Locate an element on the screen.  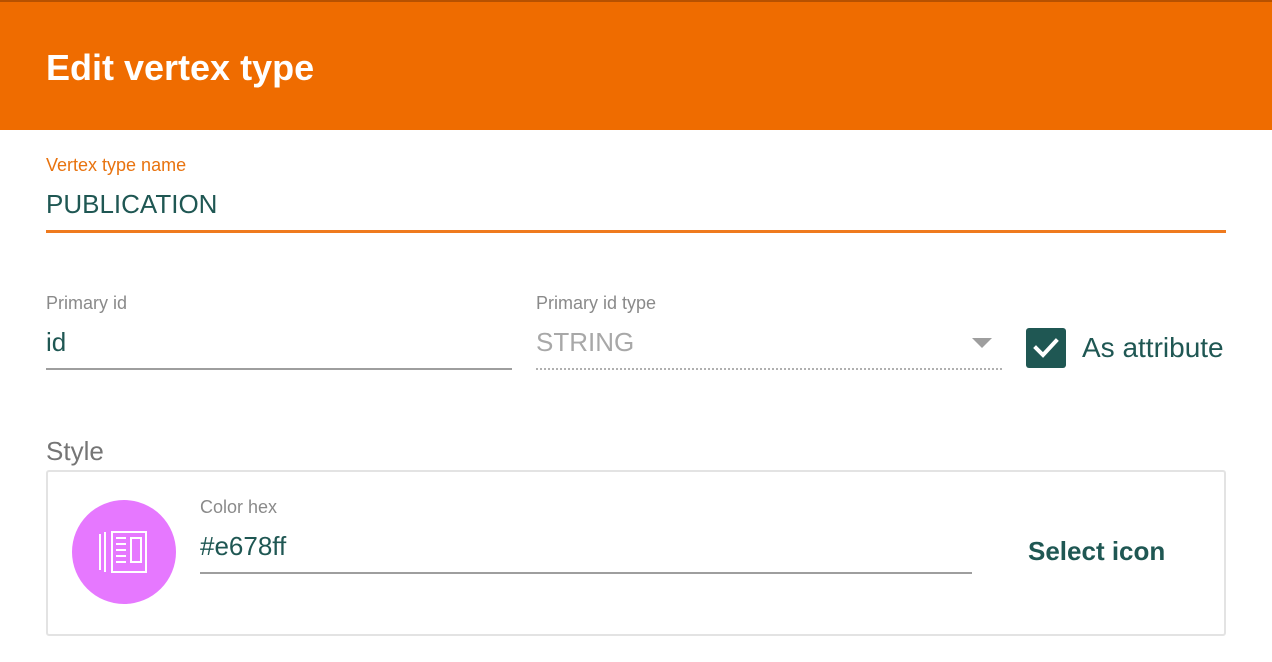
vertex-type-name-label: Vertex type name is located at coordinates (116, 165).